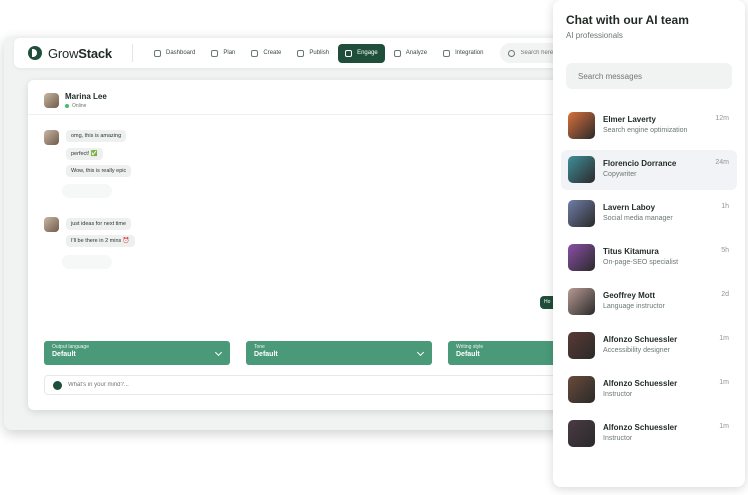 This screenshot has width=748, height=495. What do you see at coordinates (86, 96) in the screenshot?
I see `chat-contact-name: Marina Lee` at bounding box center [86, 96].